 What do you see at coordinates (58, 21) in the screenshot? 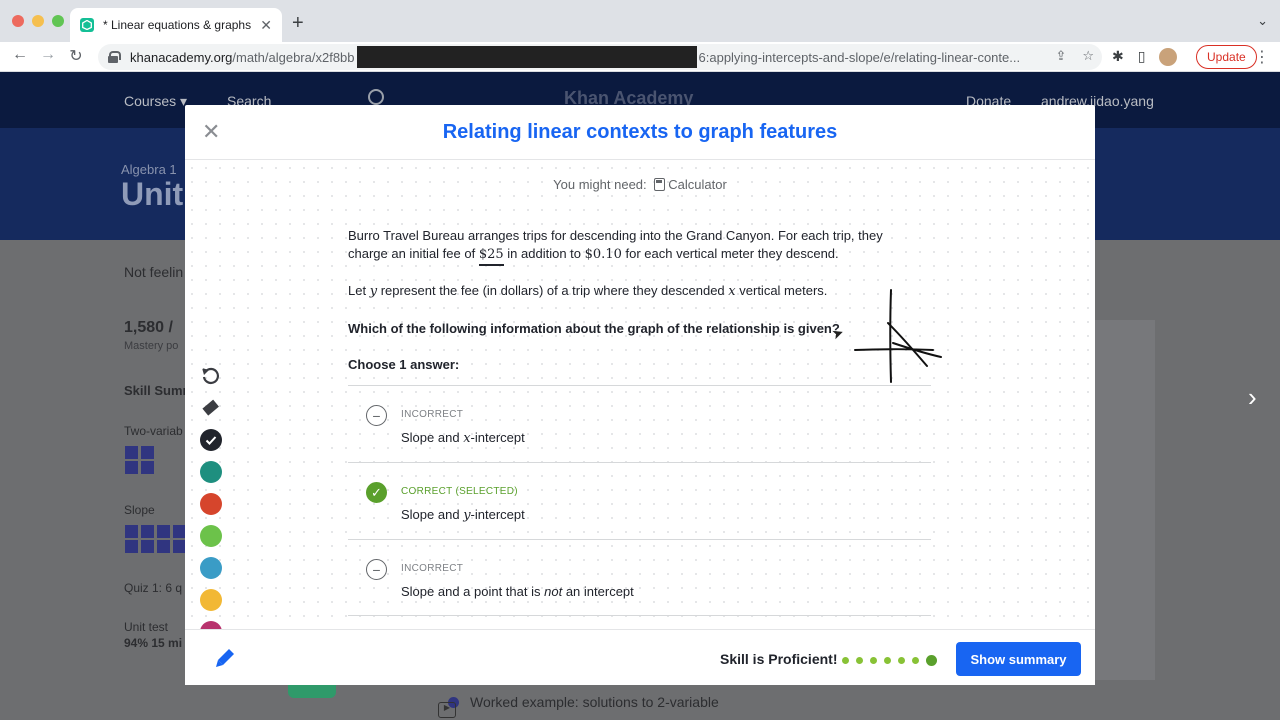
I see `window-zoom-button` at bounding box center [58, 21].